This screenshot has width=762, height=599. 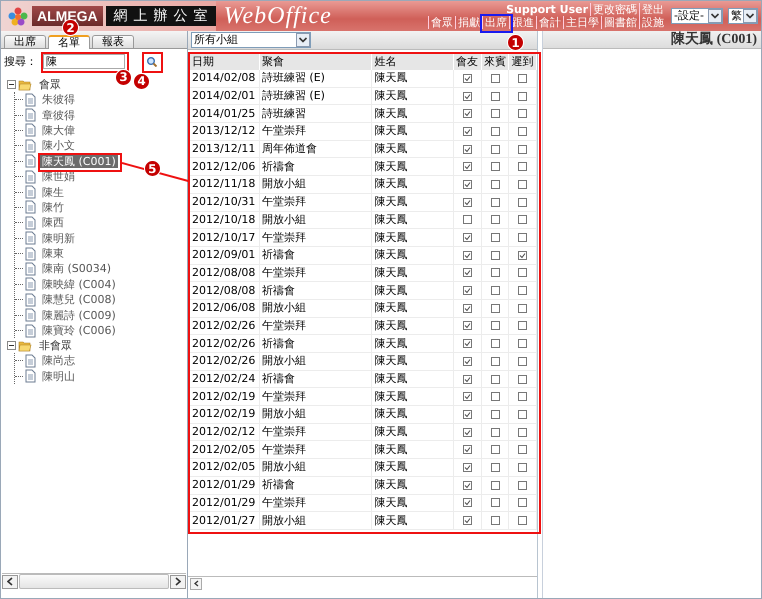 What do you see at coordinates (522, 22) in the screenshot?
I see `nav-link: 跟進` at bounding box center [522, 22].